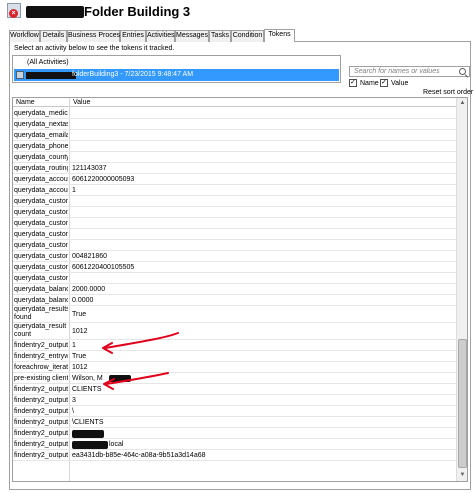 This screenshot has width=474, height=493. I want to click on table-row: querydata_customfield 004821860, so click(235, 256).